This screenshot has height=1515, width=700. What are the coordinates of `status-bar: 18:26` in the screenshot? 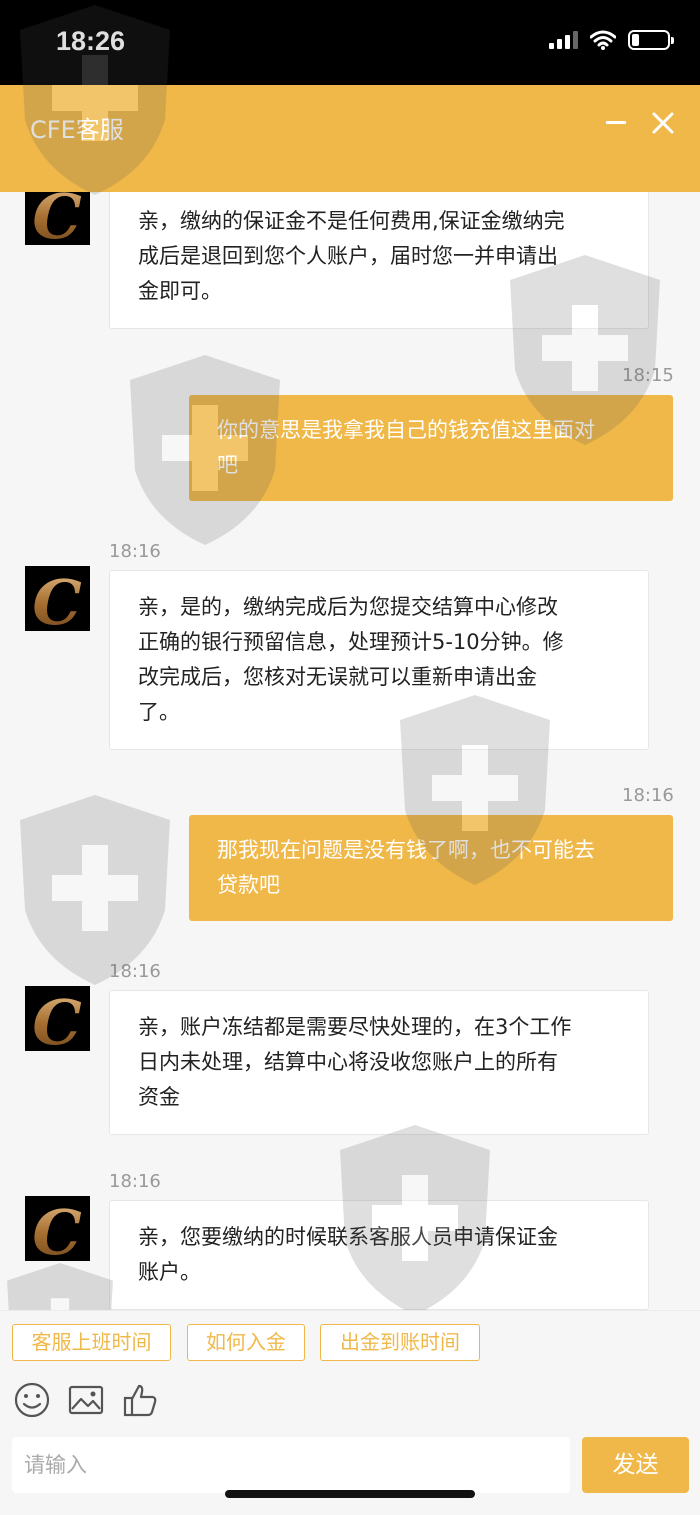 It's located at (350, 42).